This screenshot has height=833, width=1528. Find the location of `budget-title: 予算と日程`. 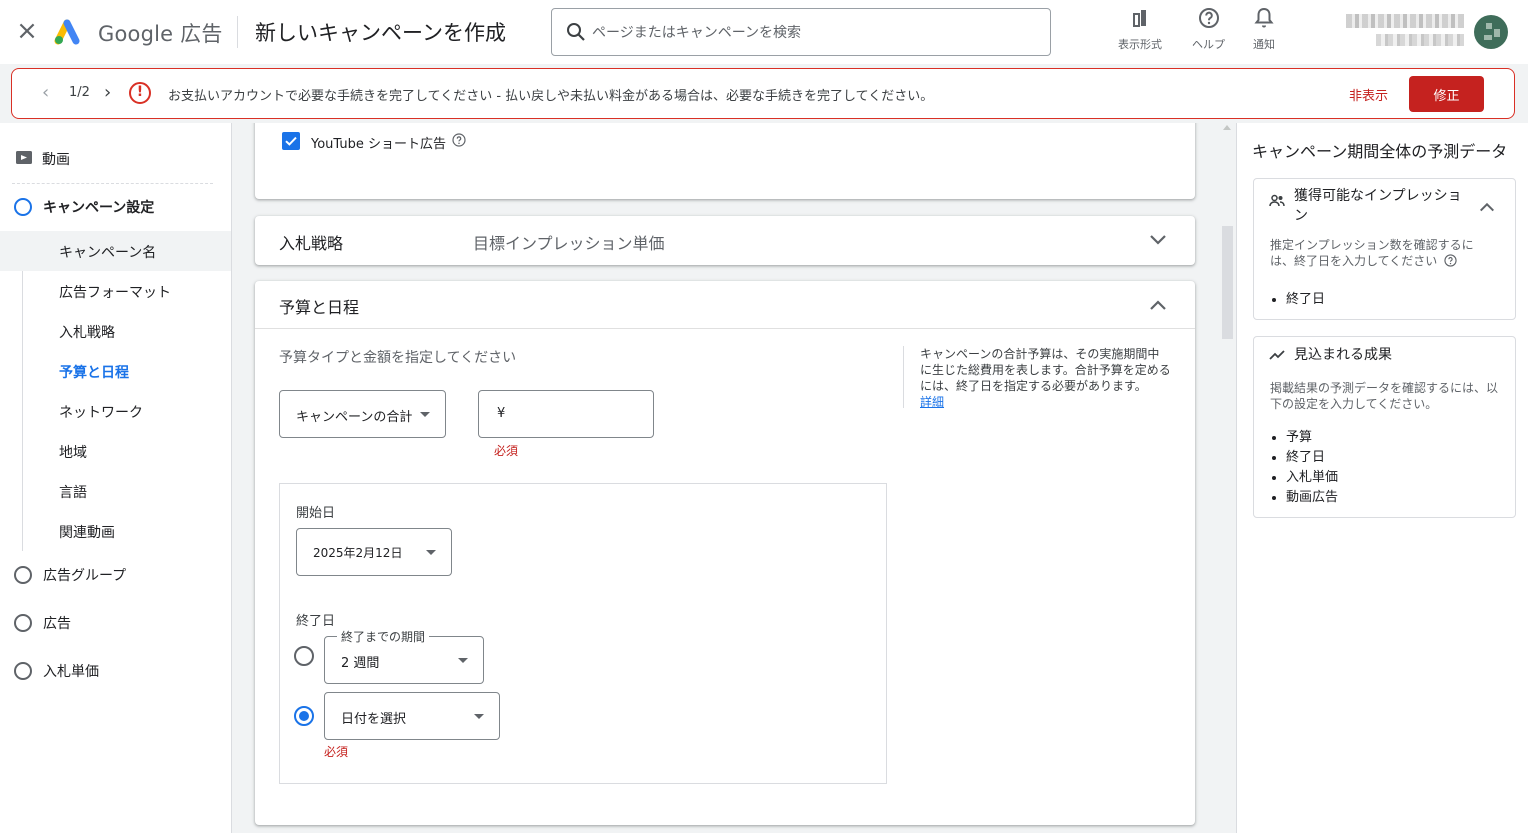

budget-title: 予算と日程 is located at coordinates (319, 307).